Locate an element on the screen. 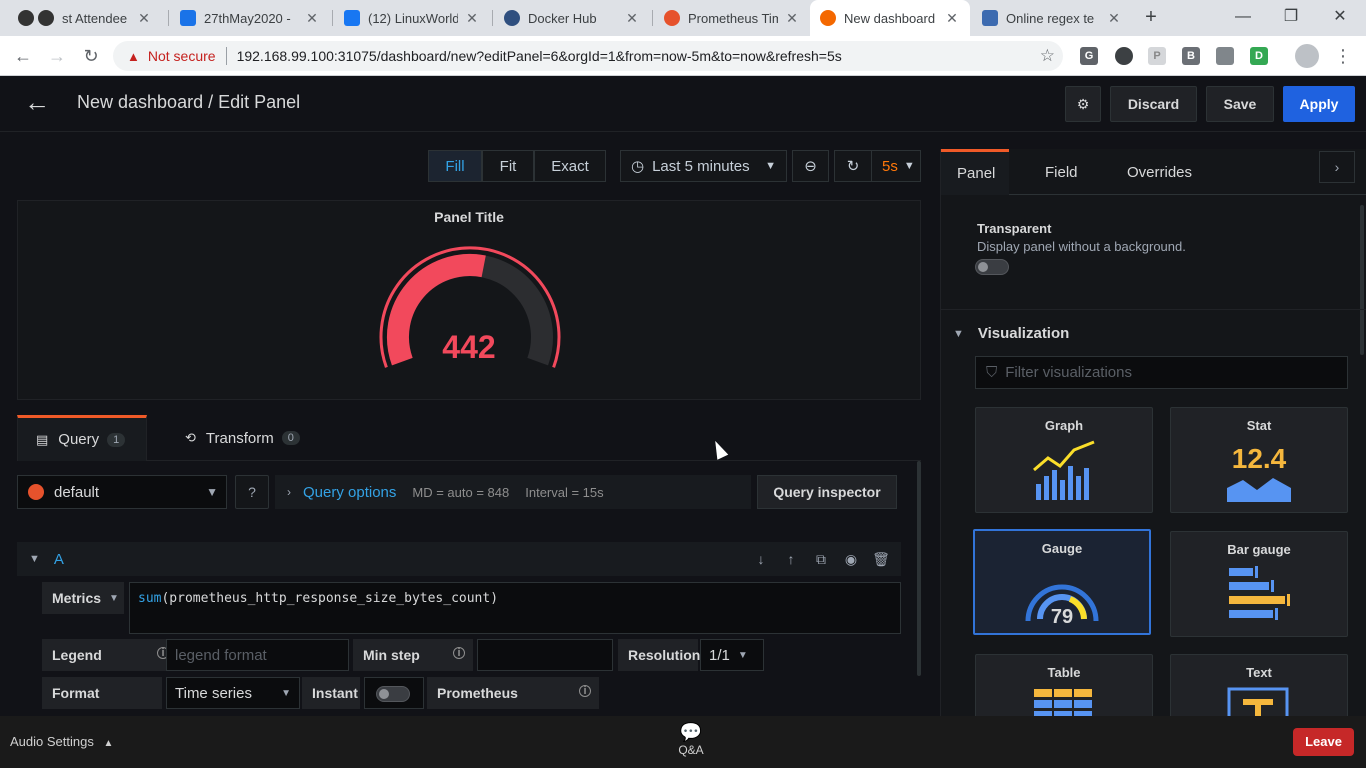 This screenshot has width=1366, height=768. browser-tab-facebook: (12) LinuxWorld ✕ is located at coordinates (412, 18).